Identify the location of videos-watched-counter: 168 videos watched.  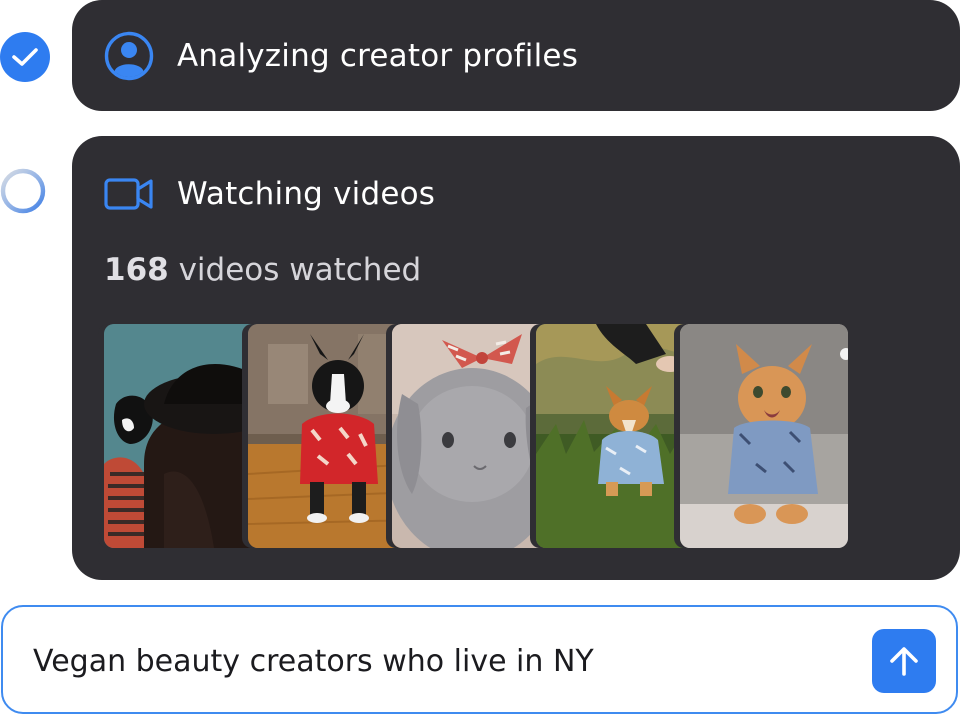
(262, 270).